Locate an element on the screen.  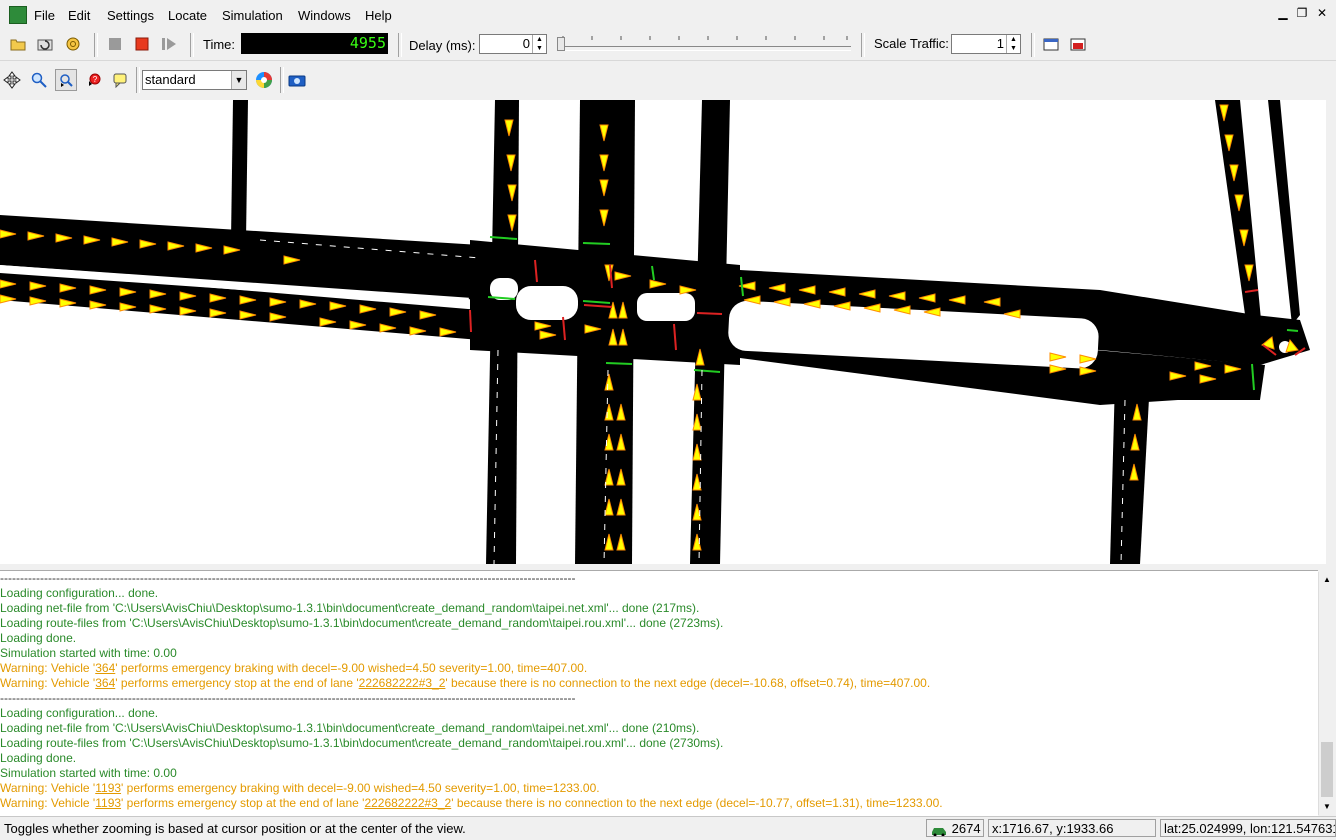
menu-edit: Edit is located at coordinates (79, 15).